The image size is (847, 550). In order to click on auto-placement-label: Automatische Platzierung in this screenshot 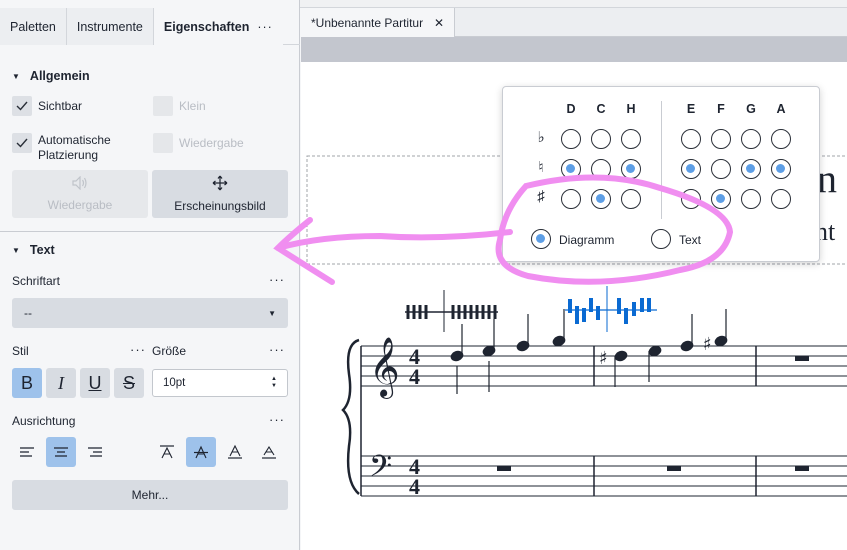, I will do `click(74, 148)`.